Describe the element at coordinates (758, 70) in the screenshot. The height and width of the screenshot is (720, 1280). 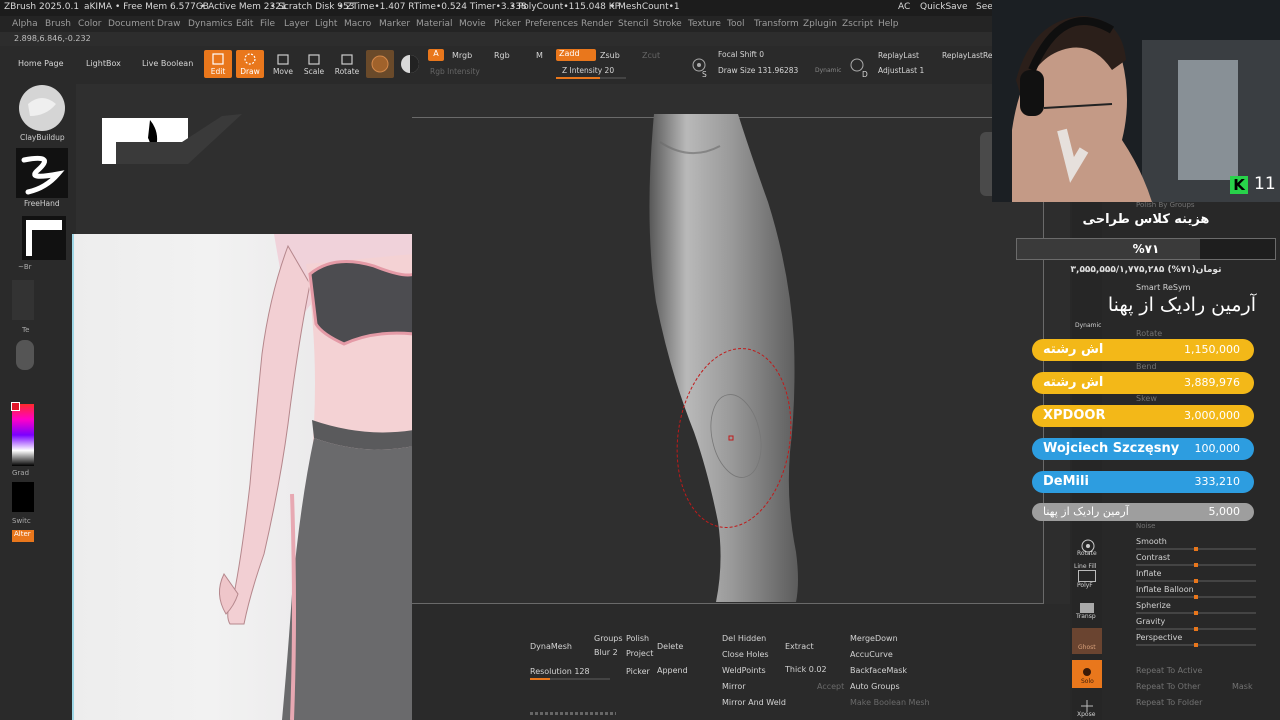
I see `draw-size-slider: Draw Size 131.96283` at that location.